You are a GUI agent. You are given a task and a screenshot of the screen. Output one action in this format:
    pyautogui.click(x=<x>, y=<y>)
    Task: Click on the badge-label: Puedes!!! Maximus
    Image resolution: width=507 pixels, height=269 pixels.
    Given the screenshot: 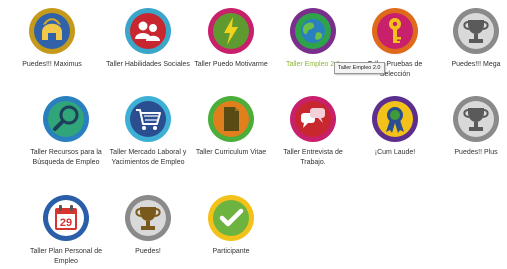 What is the action you would take?
    pyautogui.click(x=52, y=64)
    